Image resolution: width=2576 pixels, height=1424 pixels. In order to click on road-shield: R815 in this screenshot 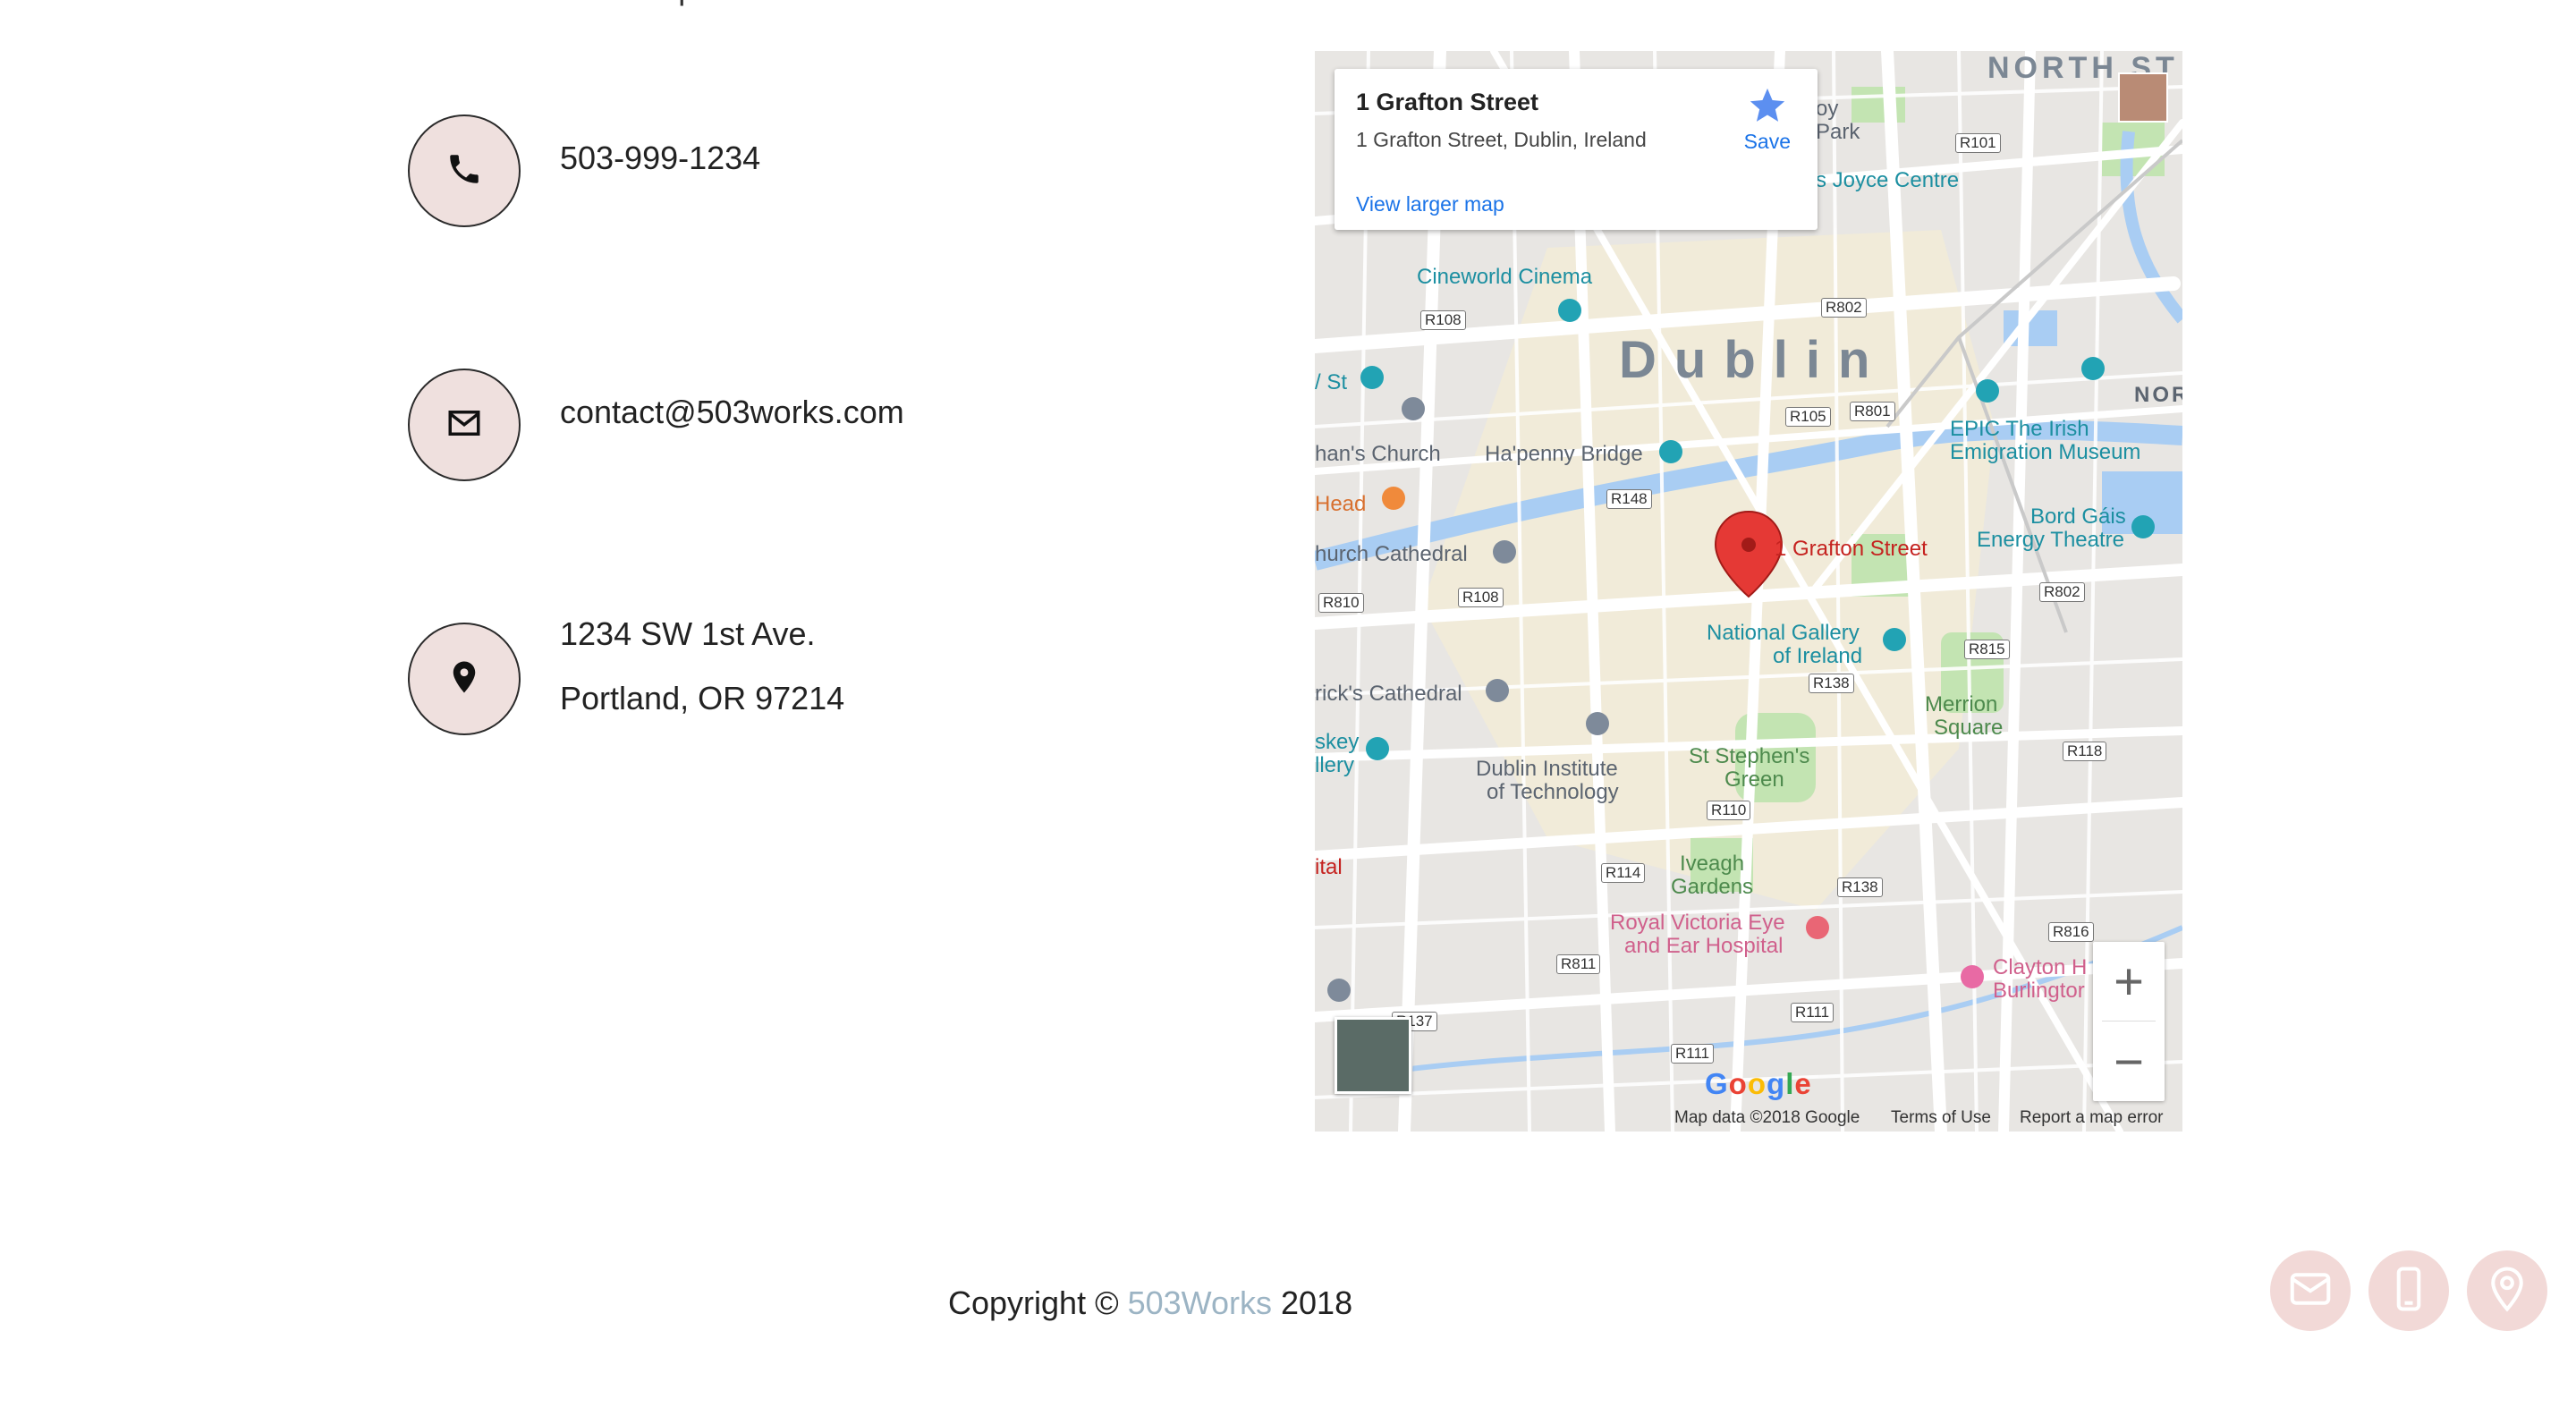, I will do `click(1987, 649)`.